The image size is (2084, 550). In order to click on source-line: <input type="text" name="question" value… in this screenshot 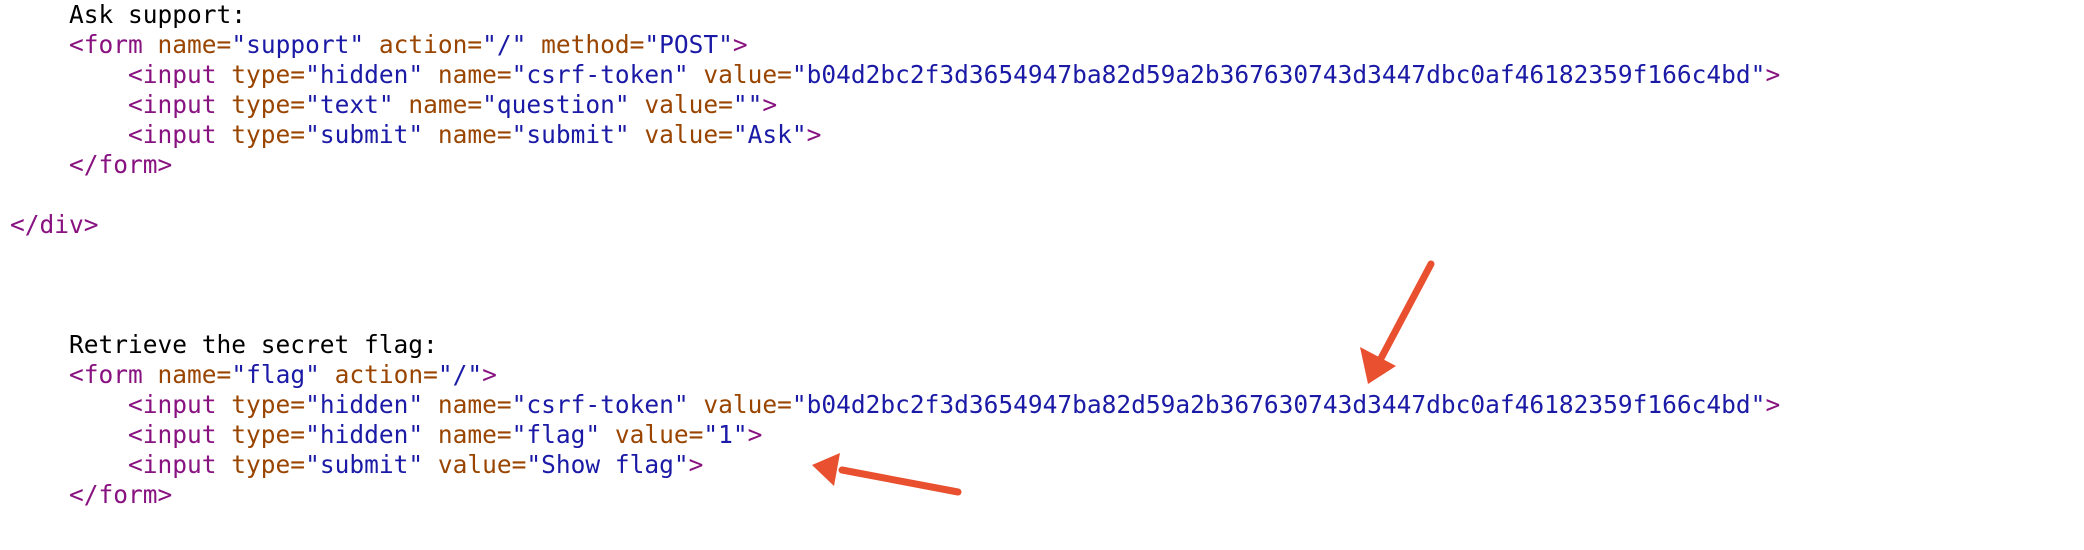, I will do `click(895, 105)`.